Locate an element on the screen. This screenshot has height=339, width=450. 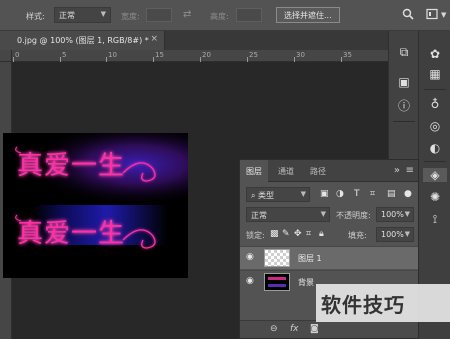
swap-arrows-icon: ⇄ is located at coordinates (187, 14).